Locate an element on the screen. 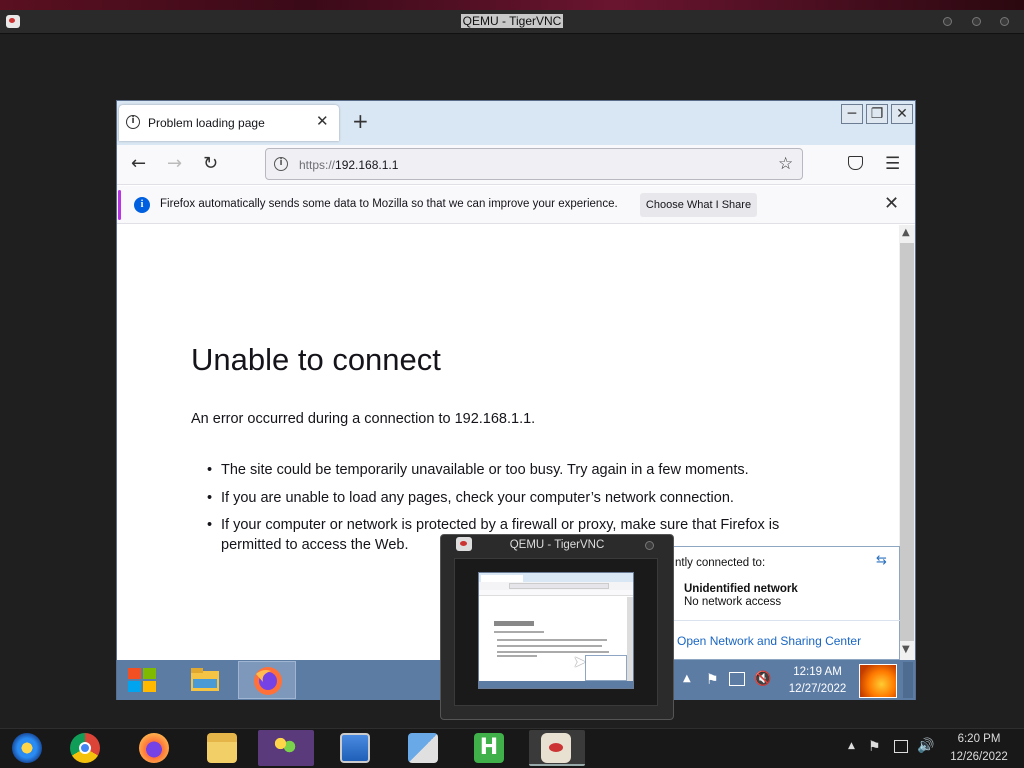 The width and height of the screenshot is (1024, 768). file-manager-icon is located at coordinates (223, 748).